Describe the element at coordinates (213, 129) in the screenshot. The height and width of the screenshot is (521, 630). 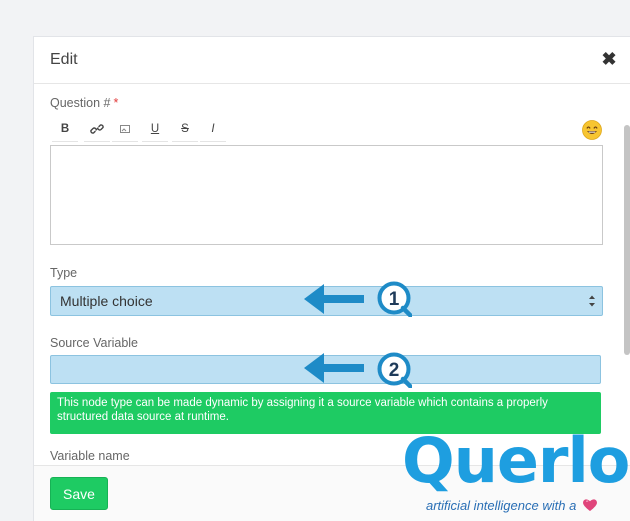
I see `italic-button: I` at that location.